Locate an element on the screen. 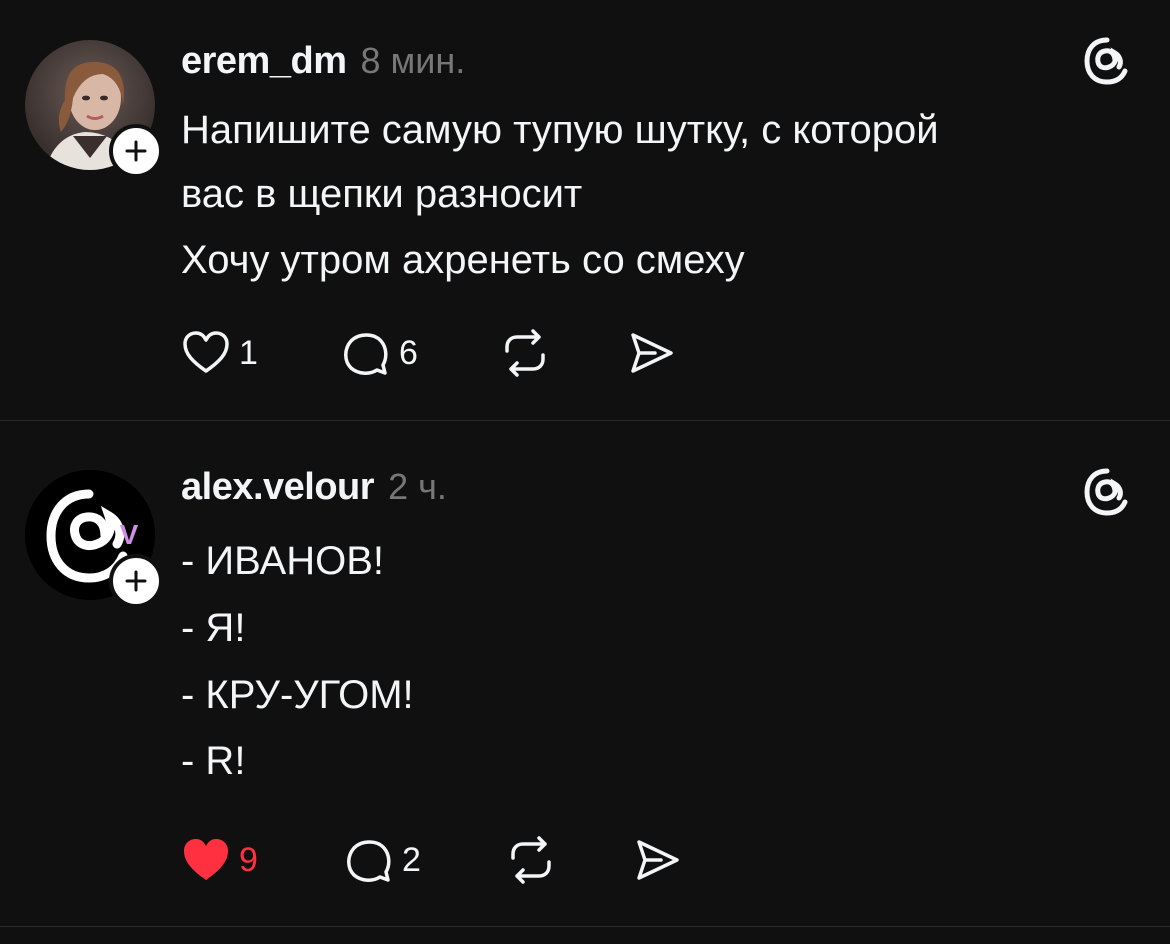  post-header: alex.velour 2 ч. is located at coordinates (314, 491).